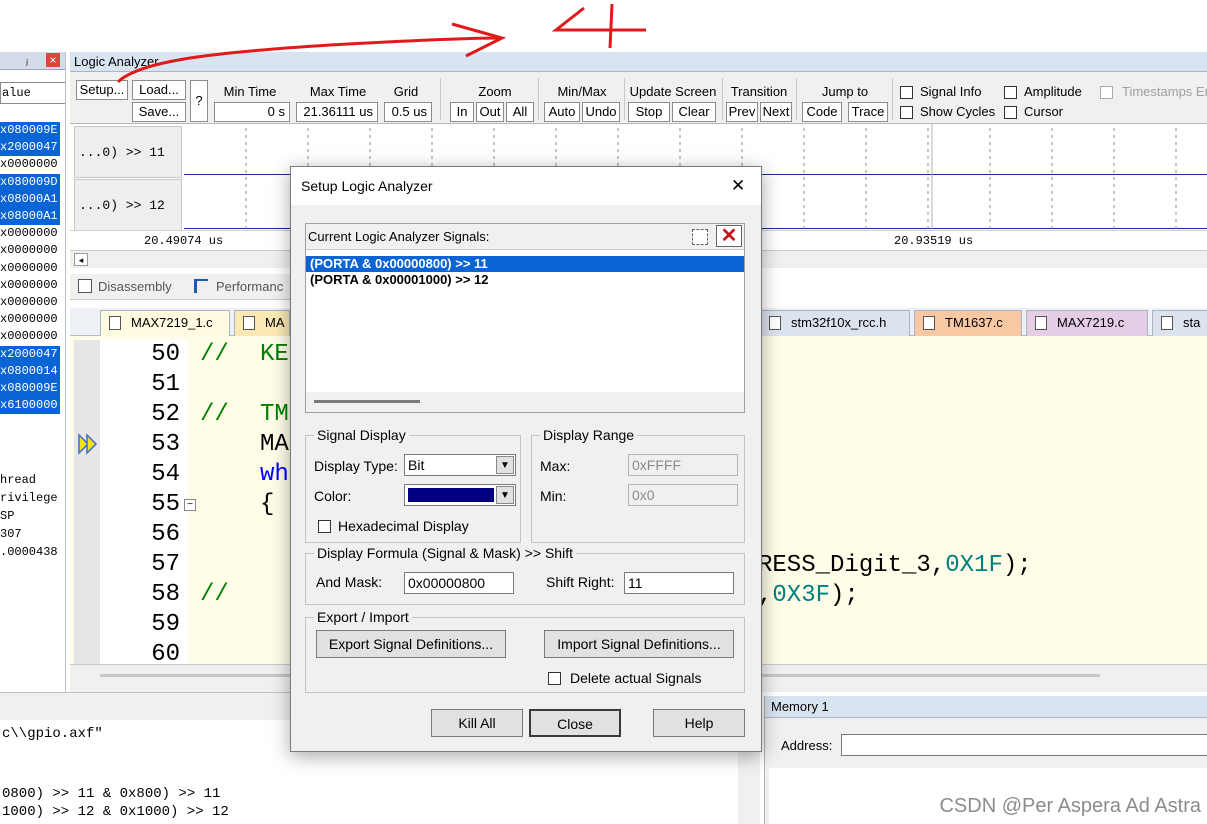  Describe the element at coordinates (267, 504) in the screenshot. I see `code-text: {` at that location.